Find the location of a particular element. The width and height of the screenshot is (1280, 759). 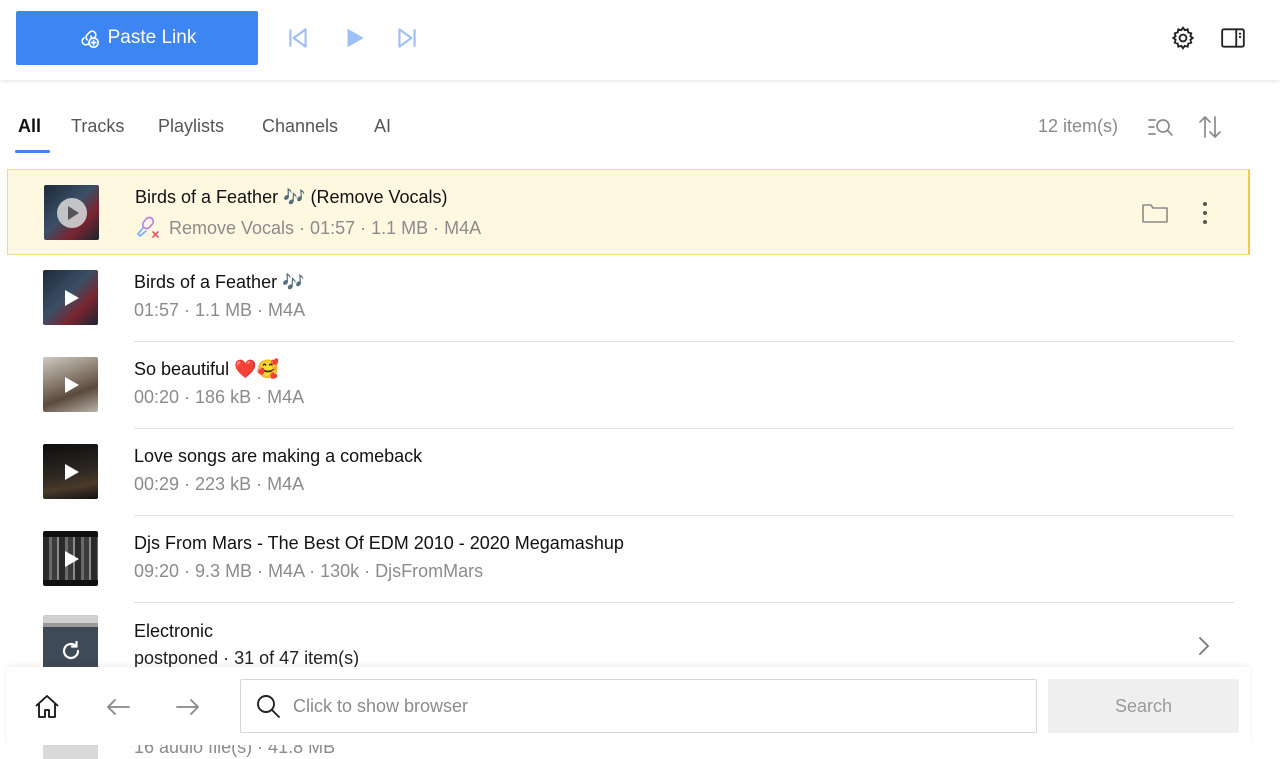

next-button is located at coordinates (407, 38).